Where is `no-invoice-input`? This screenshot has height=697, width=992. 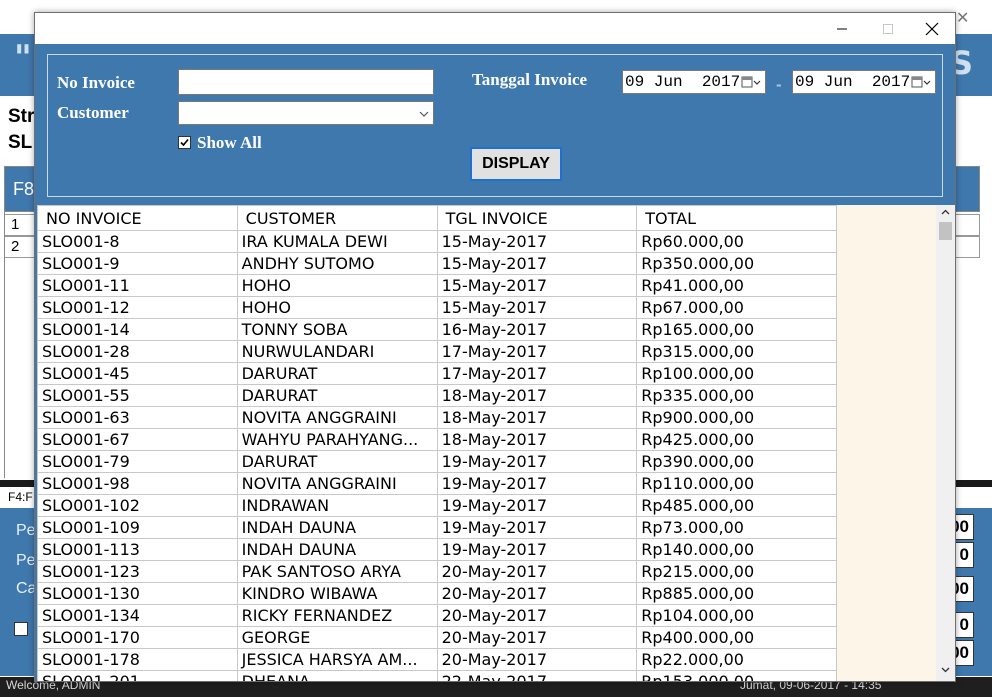 no-invoice-input is located at coordinates (306, 82).